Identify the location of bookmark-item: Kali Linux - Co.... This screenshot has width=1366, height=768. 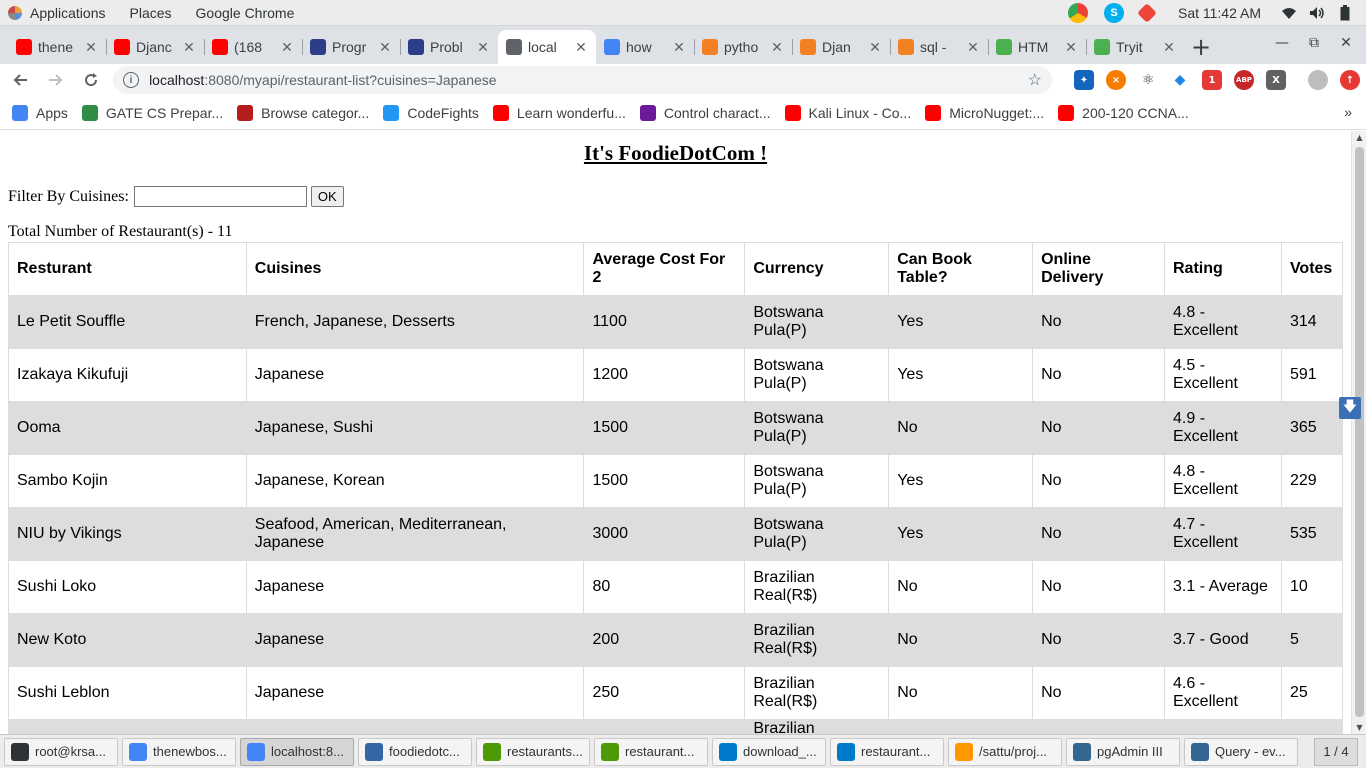
(847, 112).